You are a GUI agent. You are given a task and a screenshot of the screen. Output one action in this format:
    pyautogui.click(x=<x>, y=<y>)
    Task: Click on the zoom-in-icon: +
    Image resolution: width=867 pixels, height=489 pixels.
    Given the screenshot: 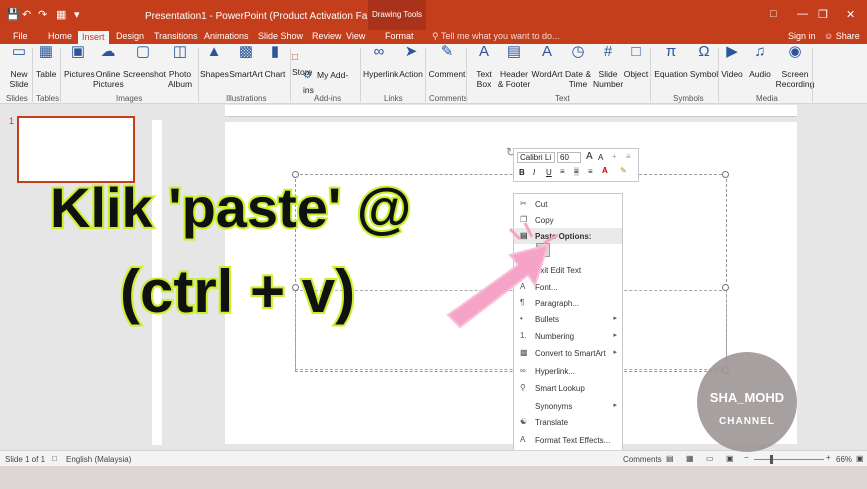 What is the action you would take?
    pyautogui.click(x=828, y=457)
    